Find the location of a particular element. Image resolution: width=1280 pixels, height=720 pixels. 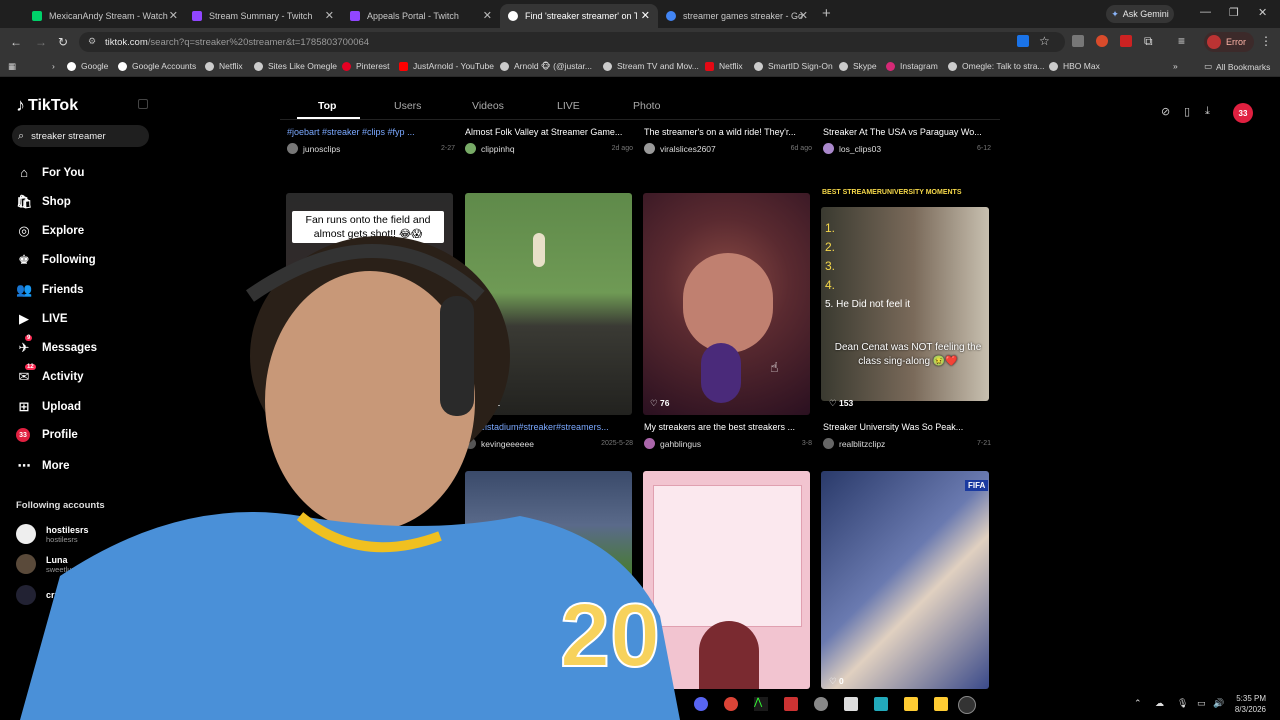

download-icon: ⤓ is located at coordinates (1207, 111).